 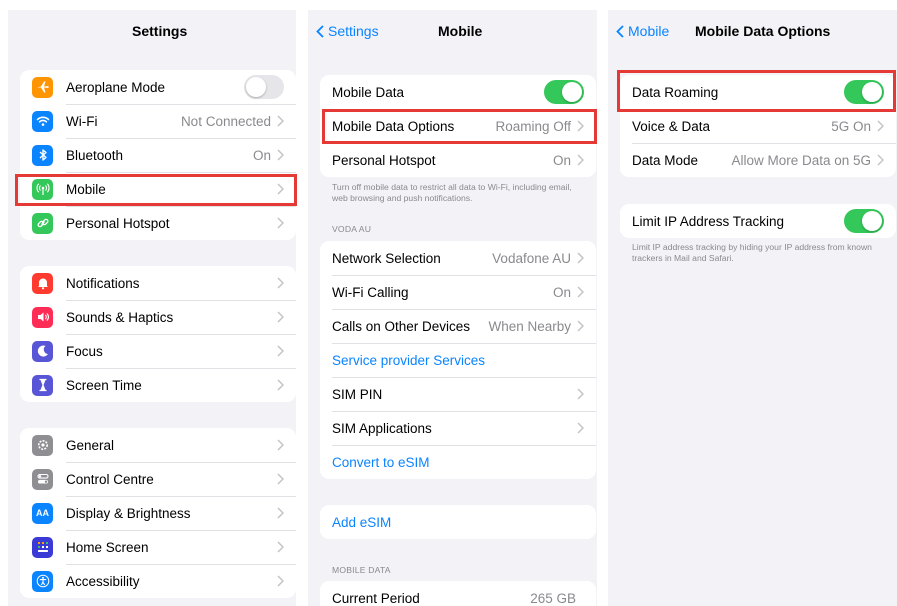 I want to click on bluetooth-icon, so click(x=42, y=155).